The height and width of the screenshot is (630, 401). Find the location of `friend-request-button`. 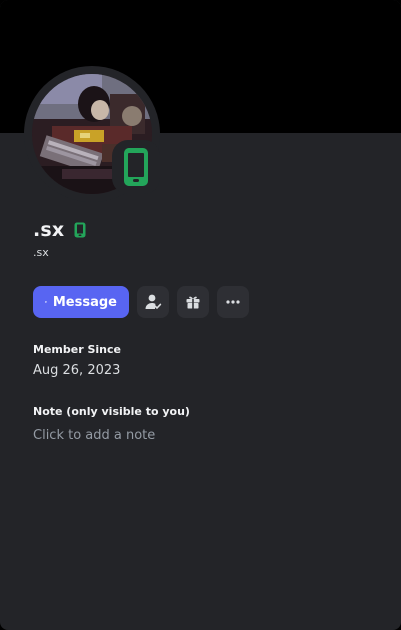

friend-request-button is located at coordinates (153, 302).